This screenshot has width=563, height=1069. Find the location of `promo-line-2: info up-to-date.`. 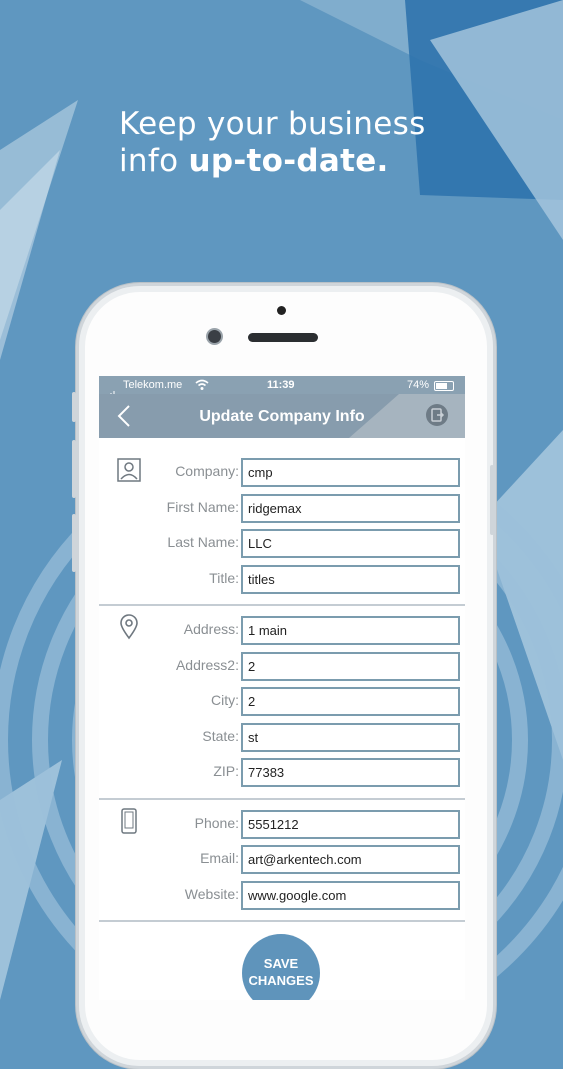

promo-line-2: info up-to-date. is located at coordinates (272, 161).